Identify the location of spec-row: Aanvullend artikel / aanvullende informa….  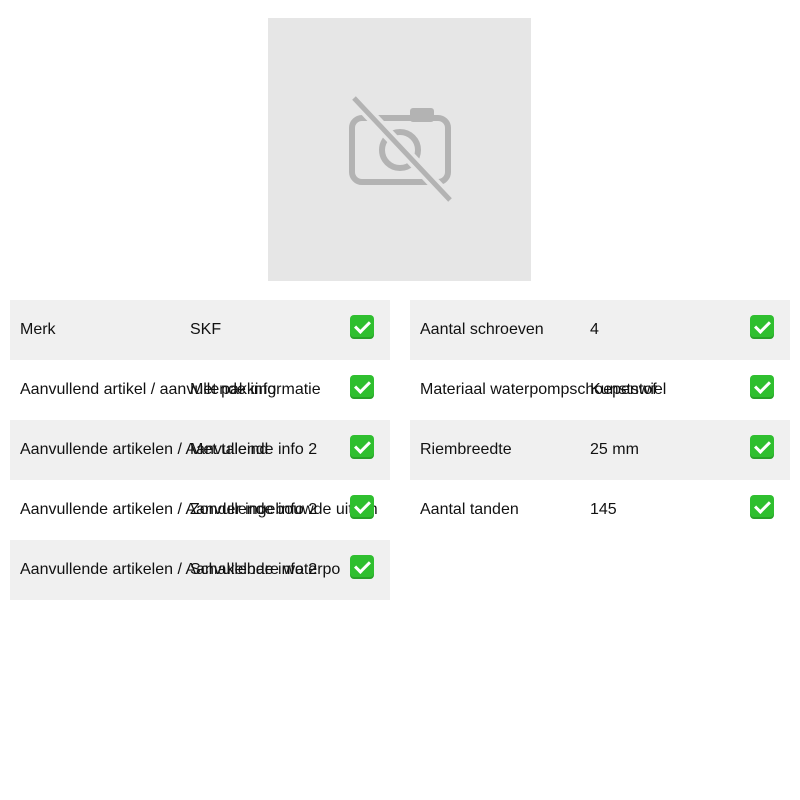
(200, 390).